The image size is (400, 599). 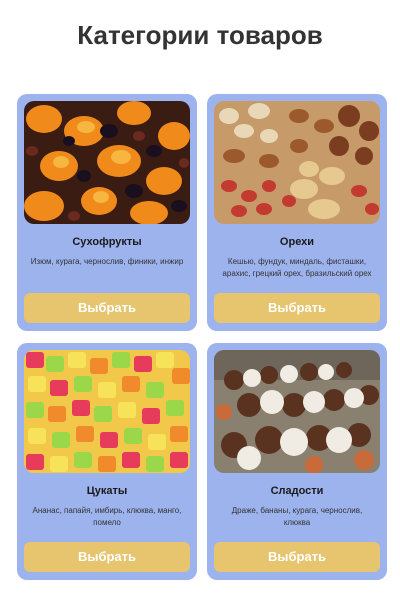 I want to click on nuts-photo, so click(x=297, y=162).